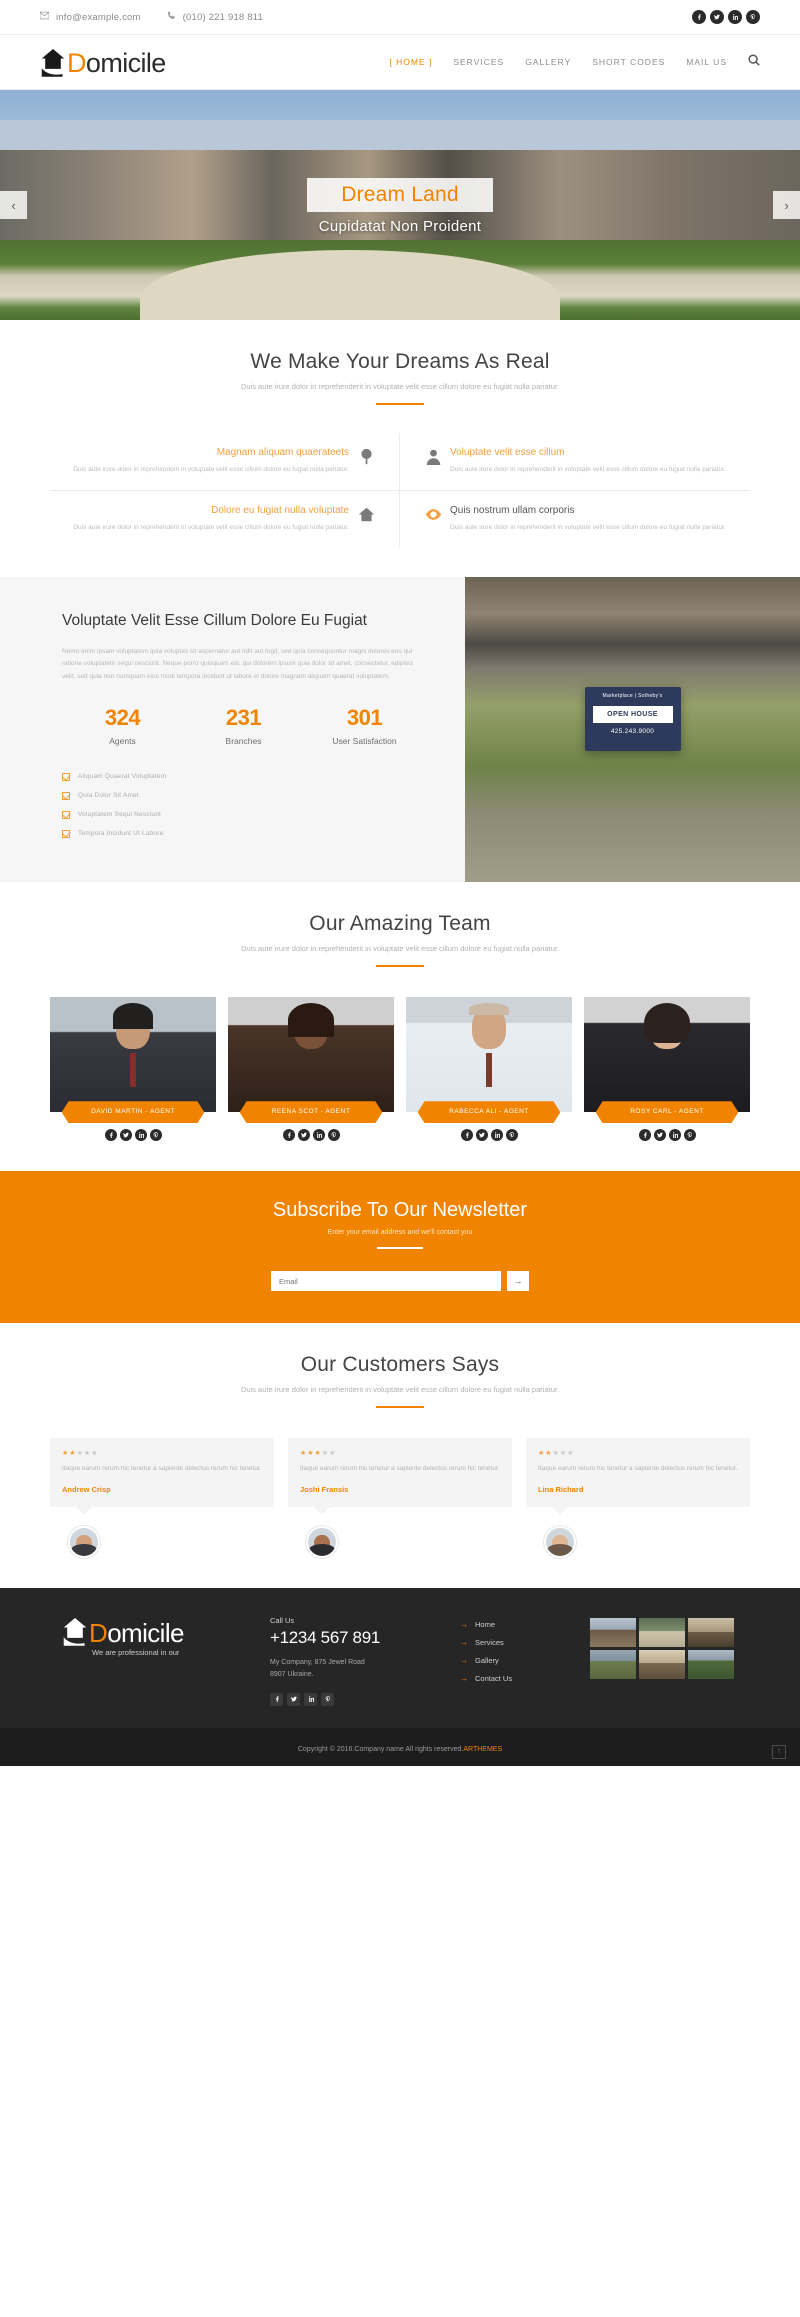  What do you see at coordinates (282, 1620) in the screenshot?
I see `call-us-label: Call Us` at bounding box center [282, 1620].